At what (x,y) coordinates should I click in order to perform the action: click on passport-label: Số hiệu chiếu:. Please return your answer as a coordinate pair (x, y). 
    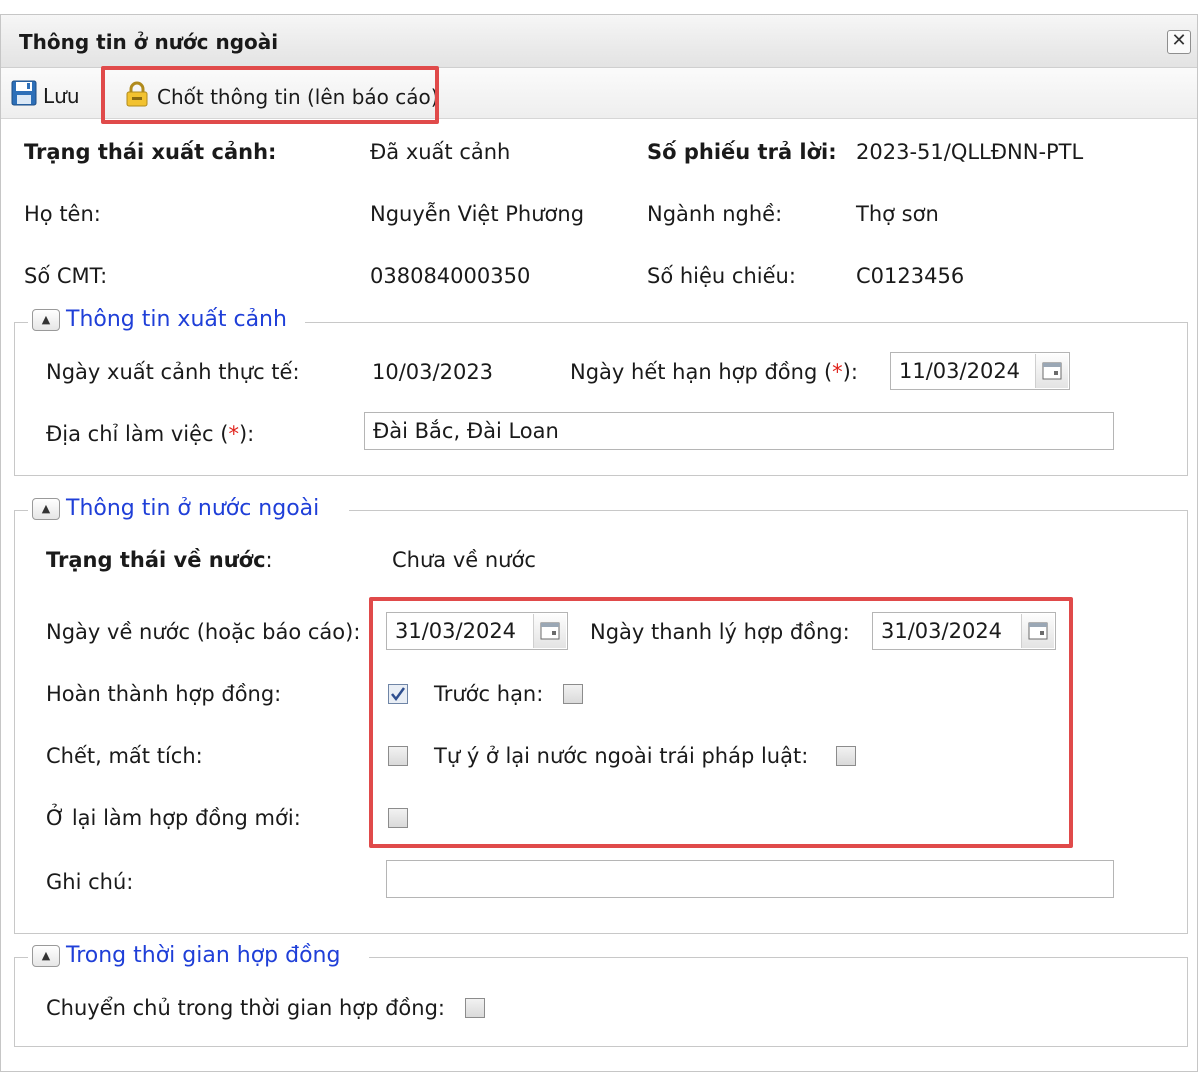
    Looking at the image, I should click on (721, 276).